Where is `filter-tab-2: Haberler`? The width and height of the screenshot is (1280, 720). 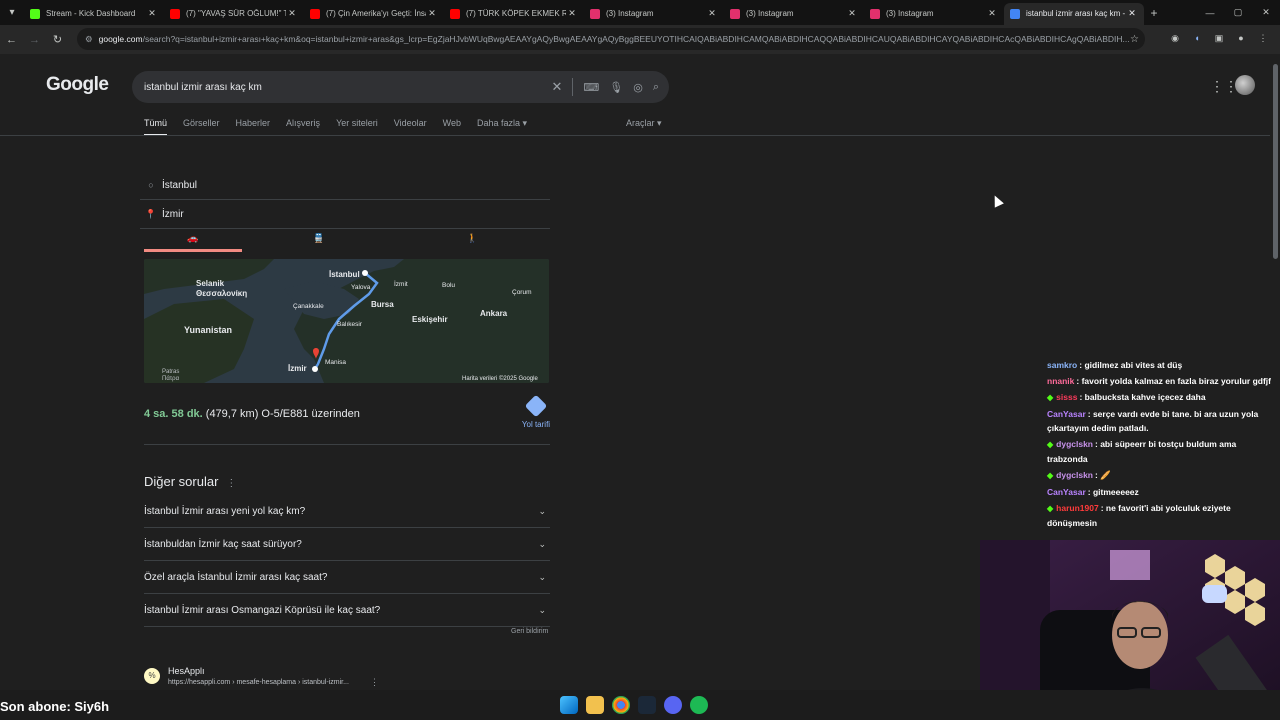
filter-tab-2: Haberler is located at coordinates (253, 123).